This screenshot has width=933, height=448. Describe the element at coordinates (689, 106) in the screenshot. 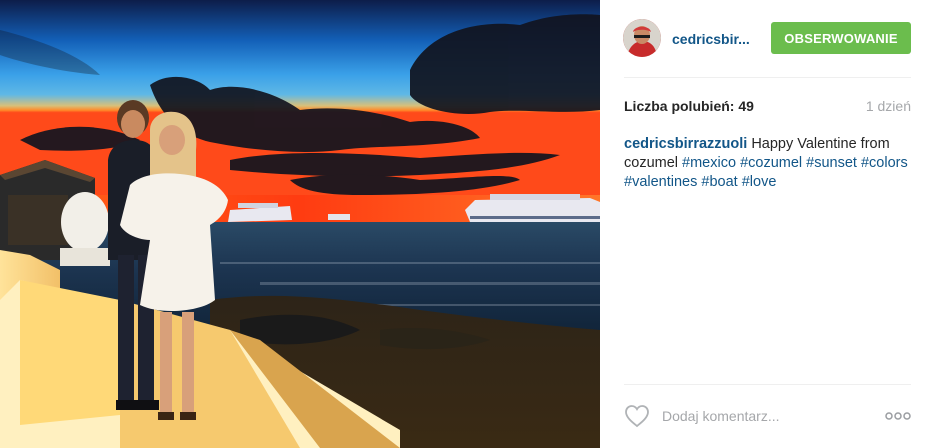

I see `likes-count: Liczba polubień: 49` at that location.